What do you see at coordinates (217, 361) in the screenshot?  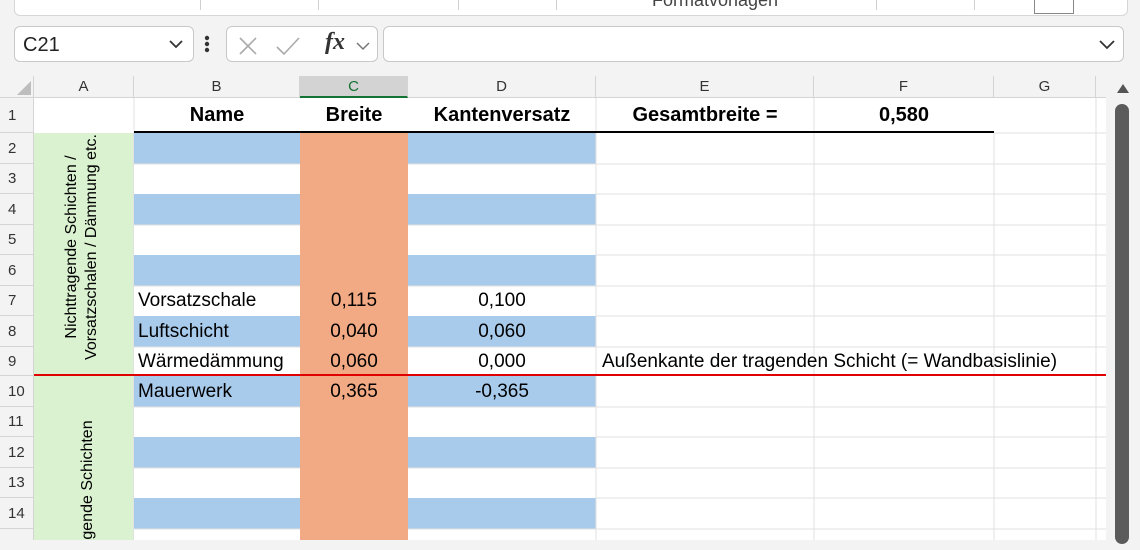 I see `cell-name: Wärmedämmung` at bounding box center [217, 361].